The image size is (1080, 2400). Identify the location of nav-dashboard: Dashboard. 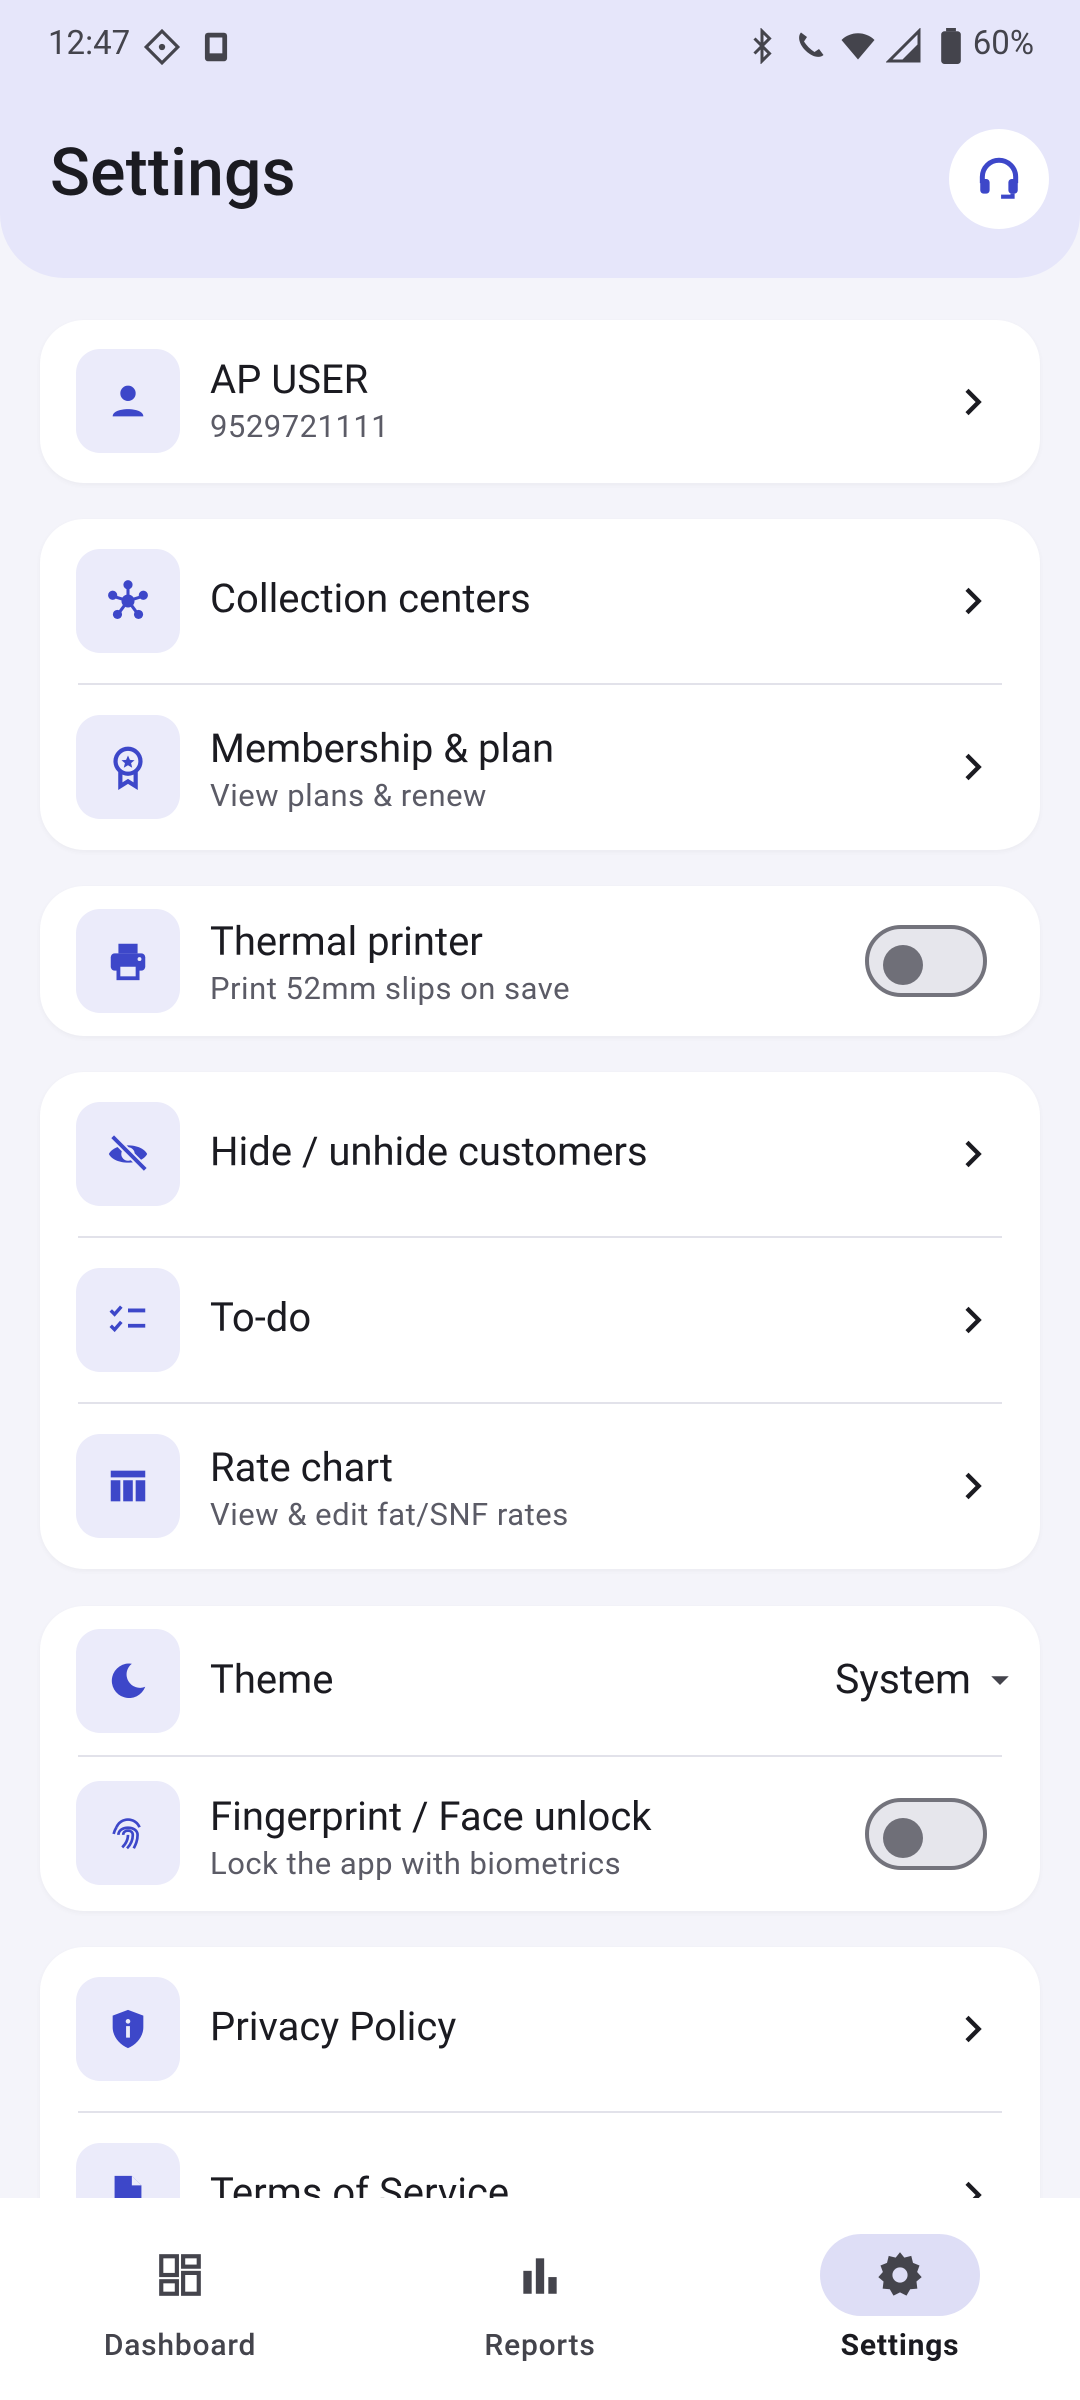
(180, 2299).